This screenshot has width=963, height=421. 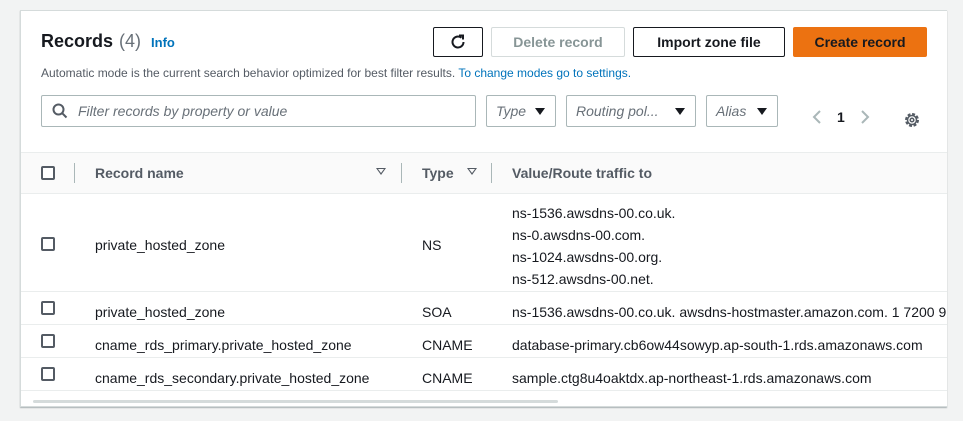 What do you see at coordinates (432, 245) in the screenshot?
I see `record-type-cell: NS` at bounding box center [432, 245].